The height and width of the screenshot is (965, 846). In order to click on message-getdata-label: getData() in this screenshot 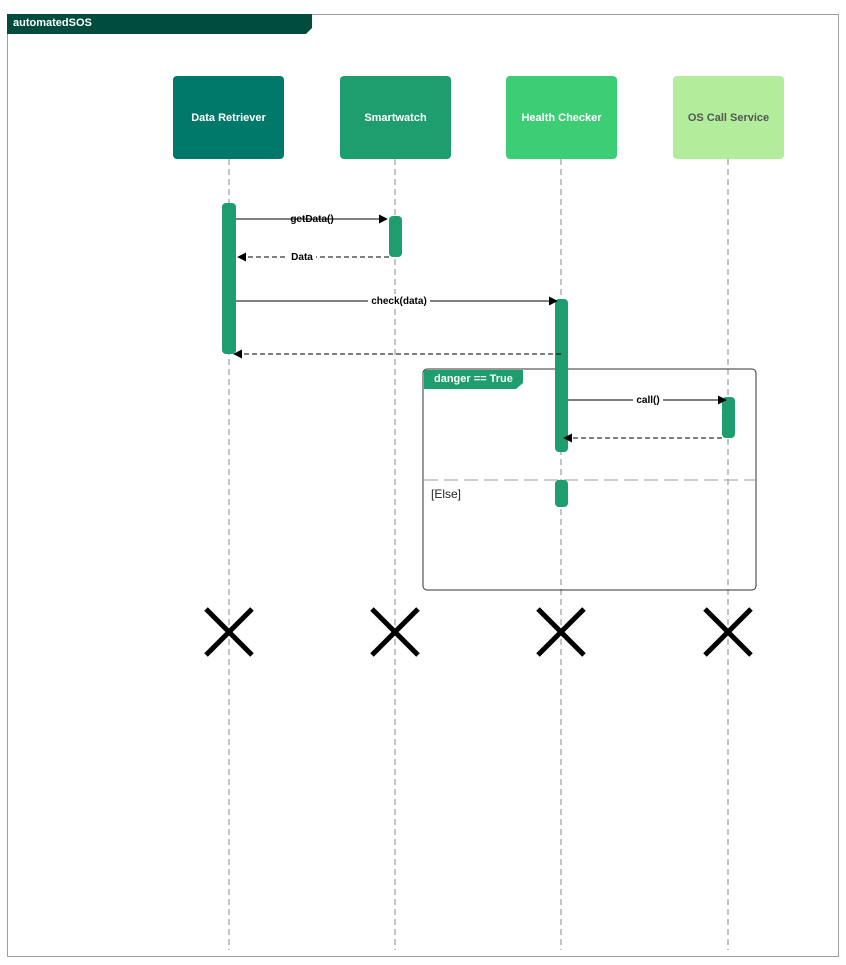, I will do `click(311, 219)`.